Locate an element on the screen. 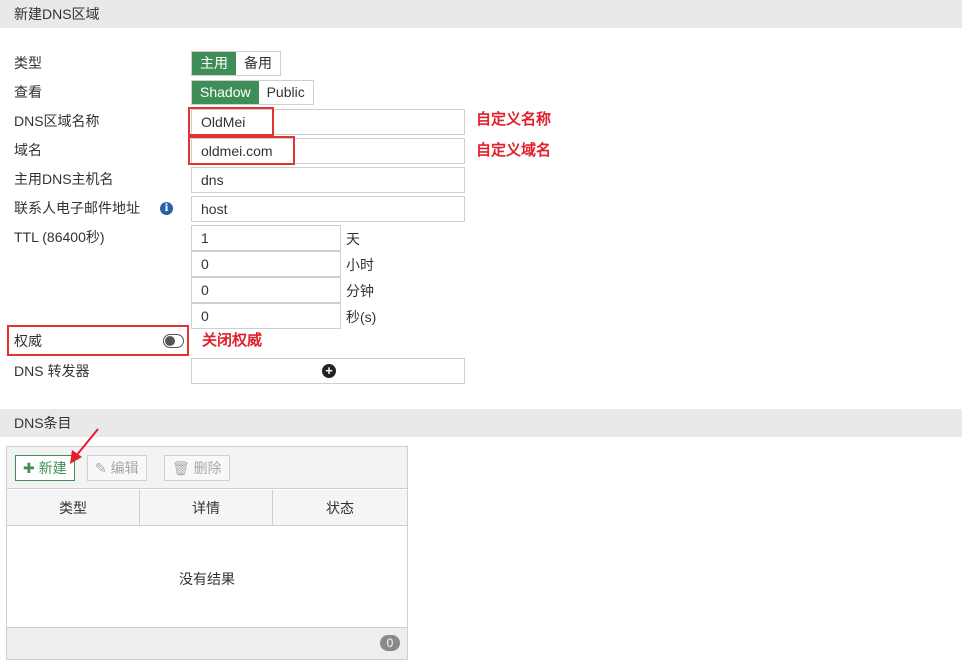 The image size is (962, 666). column-header-type: 类型 is located at coordinates (73, 508).